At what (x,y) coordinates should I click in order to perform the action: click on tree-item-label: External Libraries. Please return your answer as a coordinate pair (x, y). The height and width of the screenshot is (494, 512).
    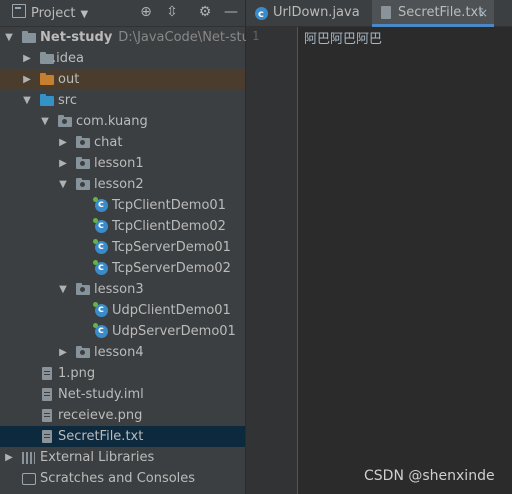
    Looking at the image, I should click on (97, 457).